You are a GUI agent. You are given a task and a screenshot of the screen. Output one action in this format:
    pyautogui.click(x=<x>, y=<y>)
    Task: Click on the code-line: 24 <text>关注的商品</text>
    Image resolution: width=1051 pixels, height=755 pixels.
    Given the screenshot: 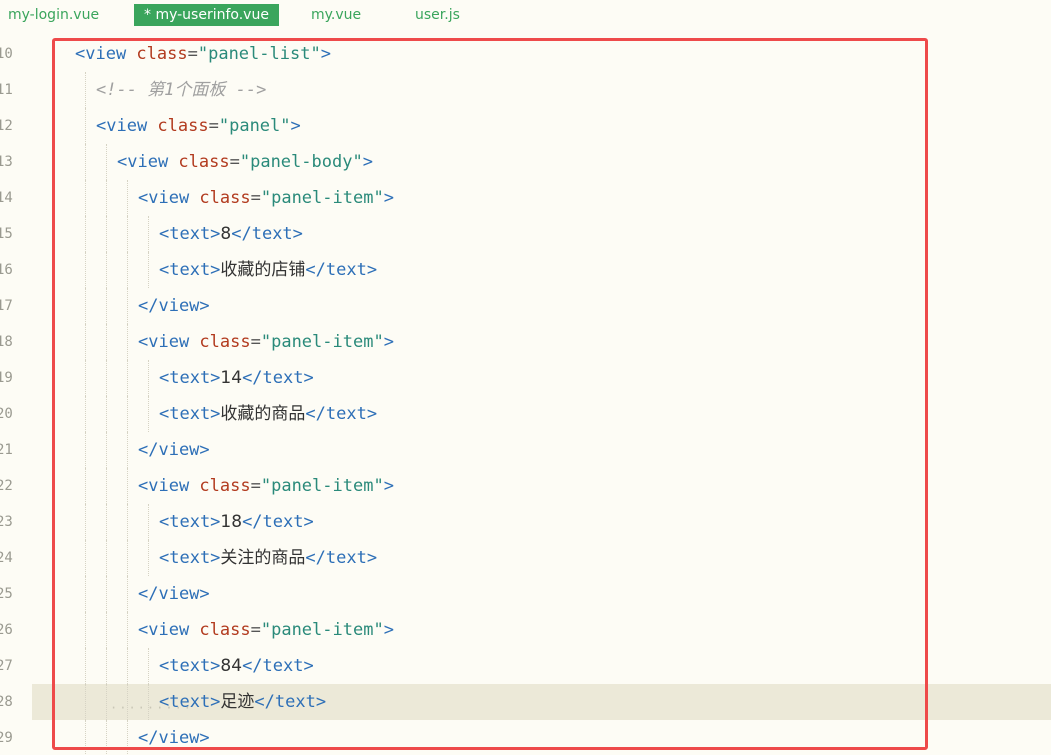 What is the action you would take?
    pyautogui.click(x=525, y=558)
    